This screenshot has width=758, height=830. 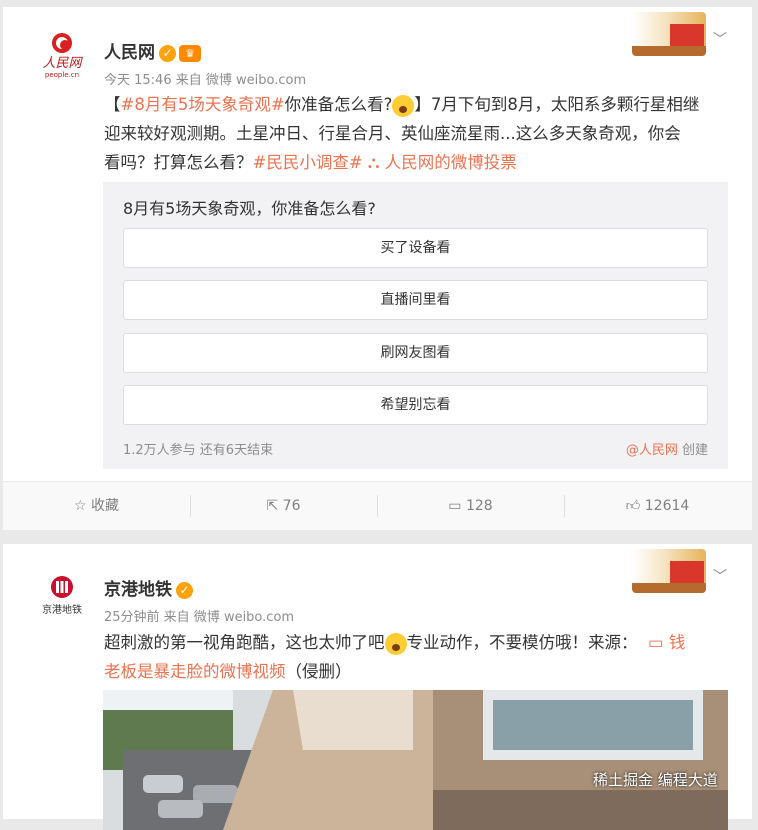 What do you see at coordinates (655, 780) in the screenshot?
I see `watermark: 稀土掘金 编程大道` at bounding box center [655, 780].